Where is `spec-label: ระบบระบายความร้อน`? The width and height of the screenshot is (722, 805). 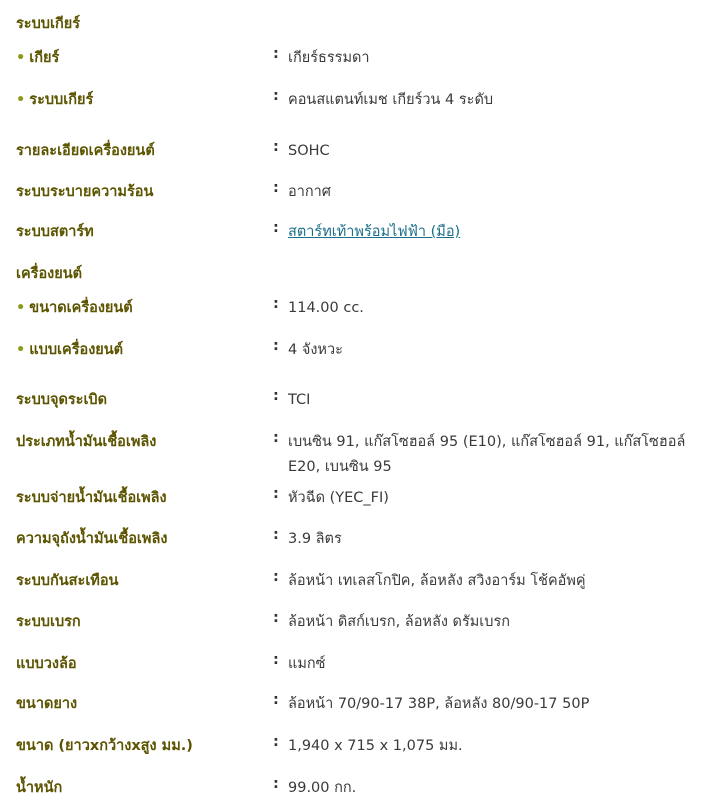 spec-label: ระบบระบายความร้อน is located at coordinates (85, 192).